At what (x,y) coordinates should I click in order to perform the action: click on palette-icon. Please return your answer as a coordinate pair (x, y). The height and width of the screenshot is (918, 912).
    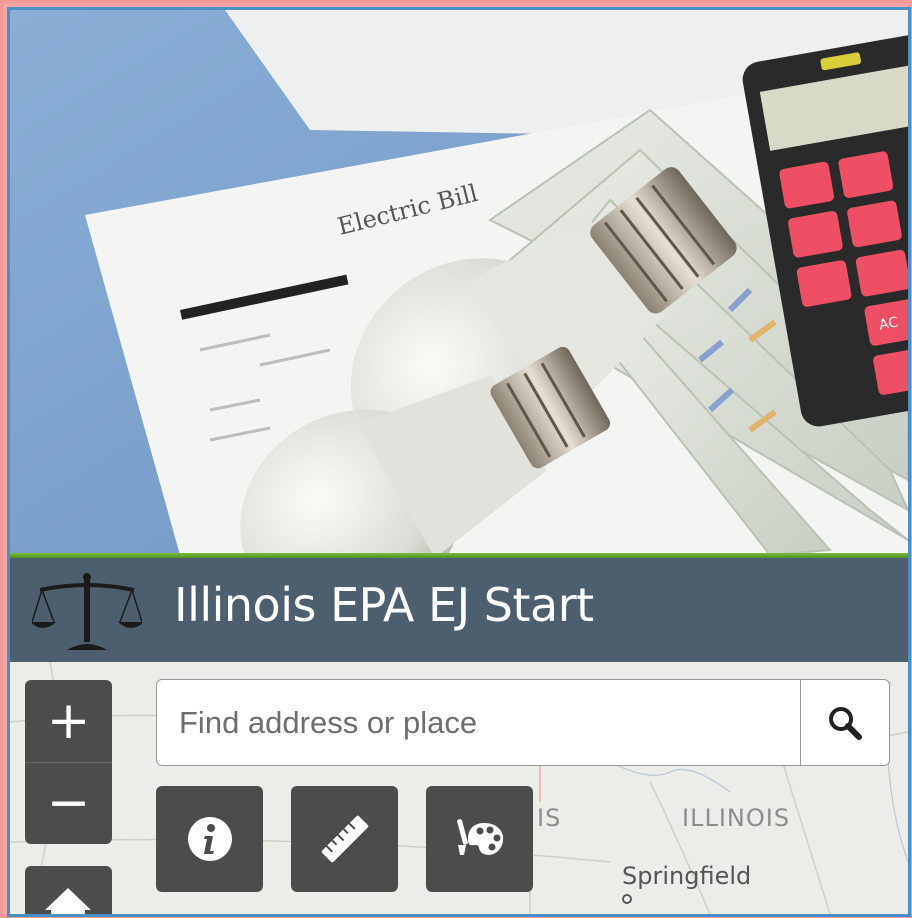
    Looking at the image, I should click on (479, 837).